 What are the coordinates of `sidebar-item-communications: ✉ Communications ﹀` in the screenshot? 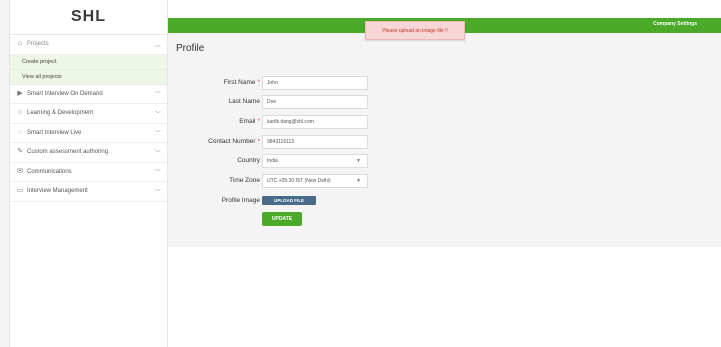 It's located at (88, 172).